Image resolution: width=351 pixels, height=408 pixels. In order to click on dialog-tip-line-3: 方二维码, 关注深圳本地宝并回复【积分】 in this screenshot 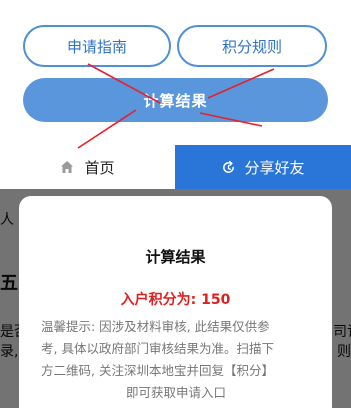, I will do `click(157, 370)`.